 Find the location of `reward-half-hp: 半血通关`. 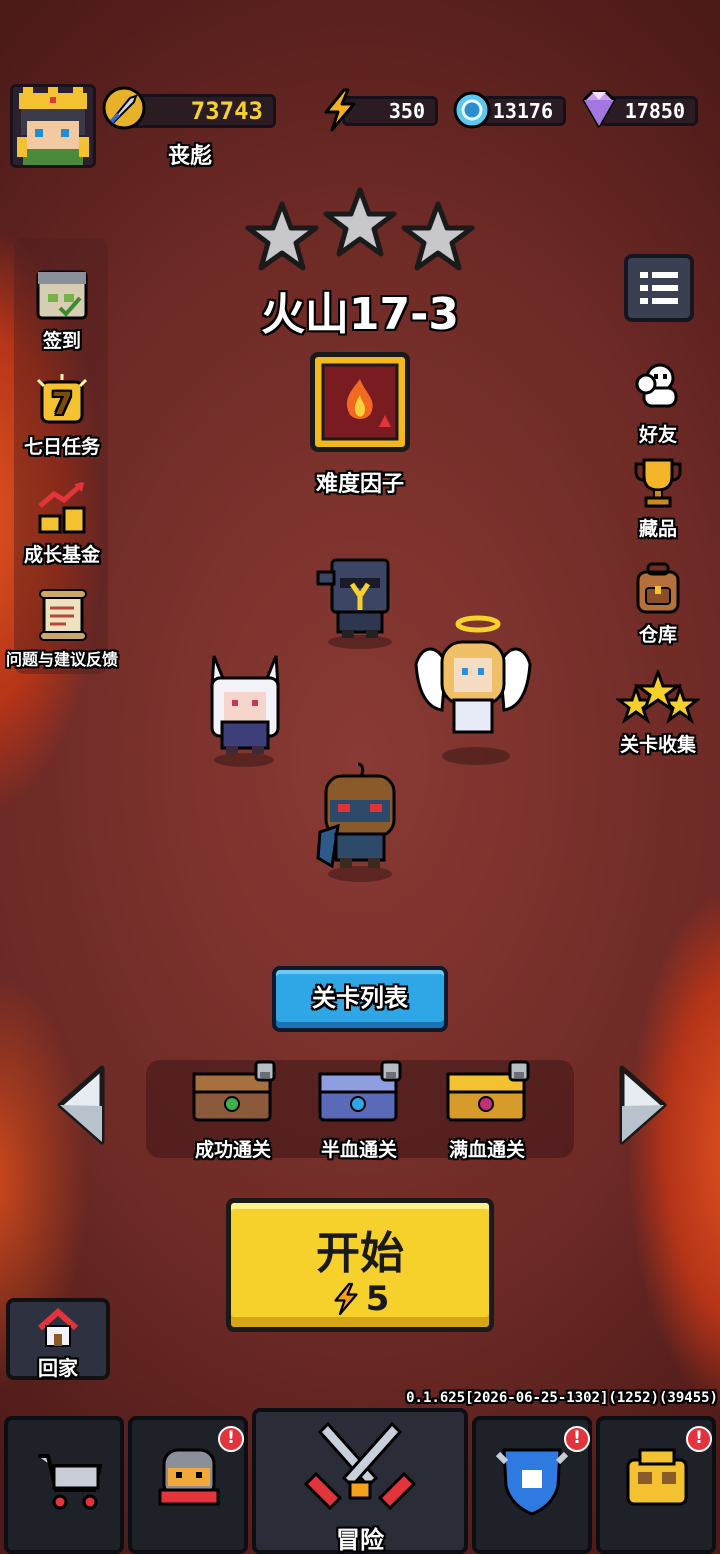

reward-half-hp: 半血通关 is located at coordinates (359, 1111).